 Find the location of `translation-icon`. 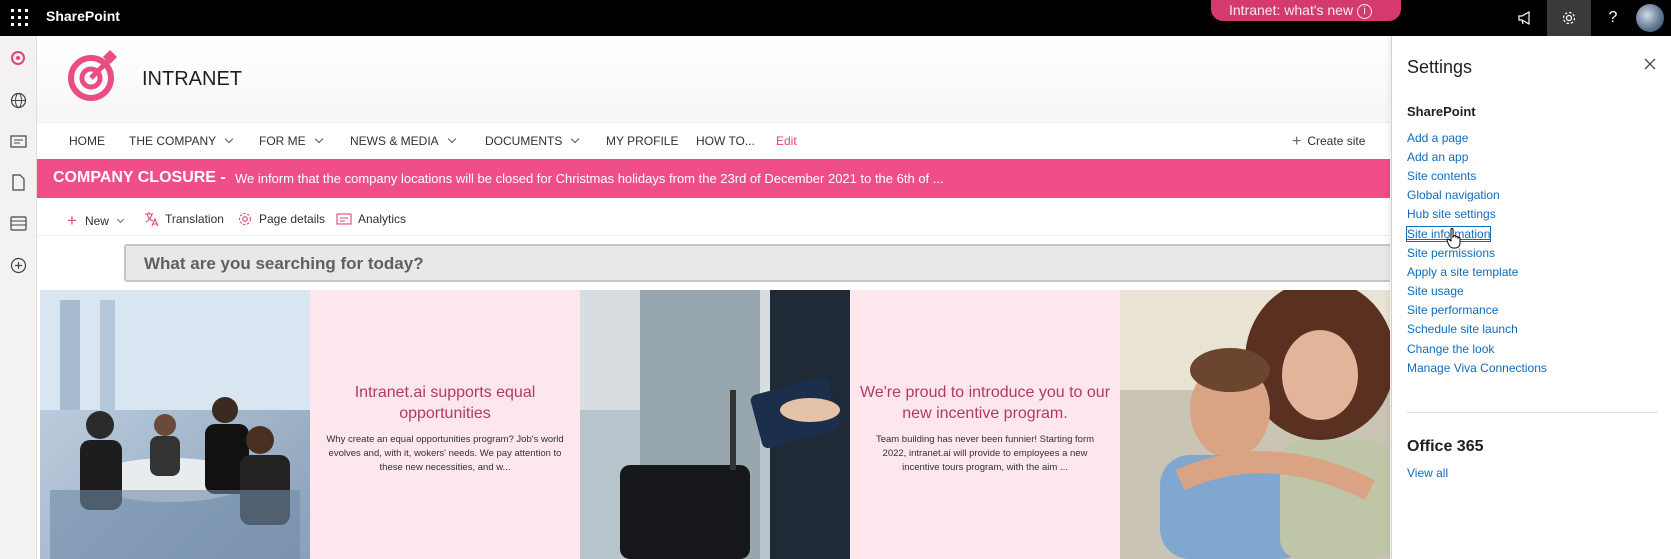

translation-icon is located at coordinates (152, 219).